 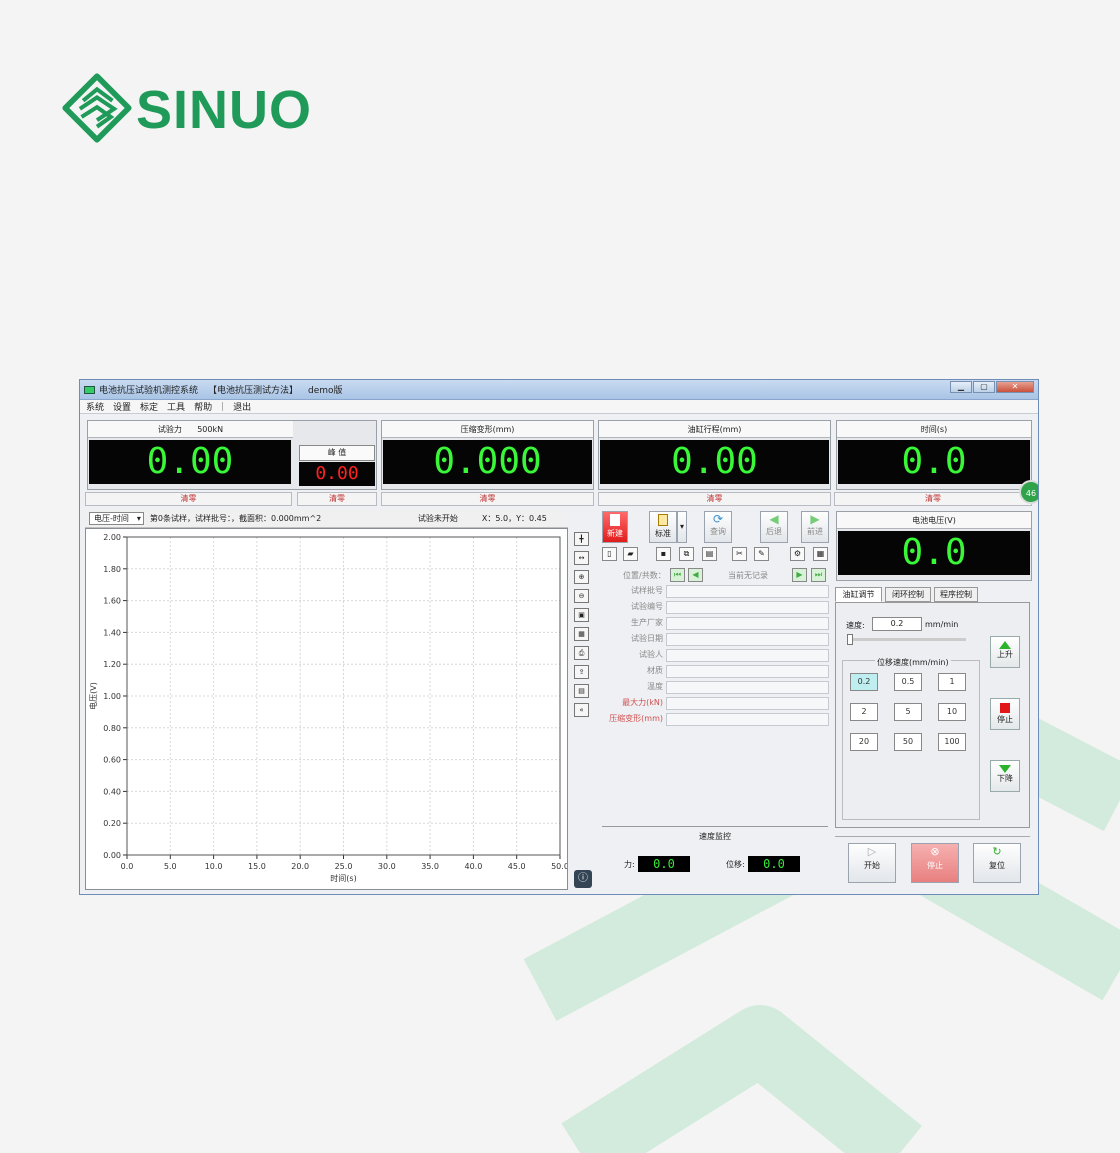 What do you see at coordinates (581, 539) in the screenshot?
I see `crosshair-icon: ╋` at bounding box center [581, 539].